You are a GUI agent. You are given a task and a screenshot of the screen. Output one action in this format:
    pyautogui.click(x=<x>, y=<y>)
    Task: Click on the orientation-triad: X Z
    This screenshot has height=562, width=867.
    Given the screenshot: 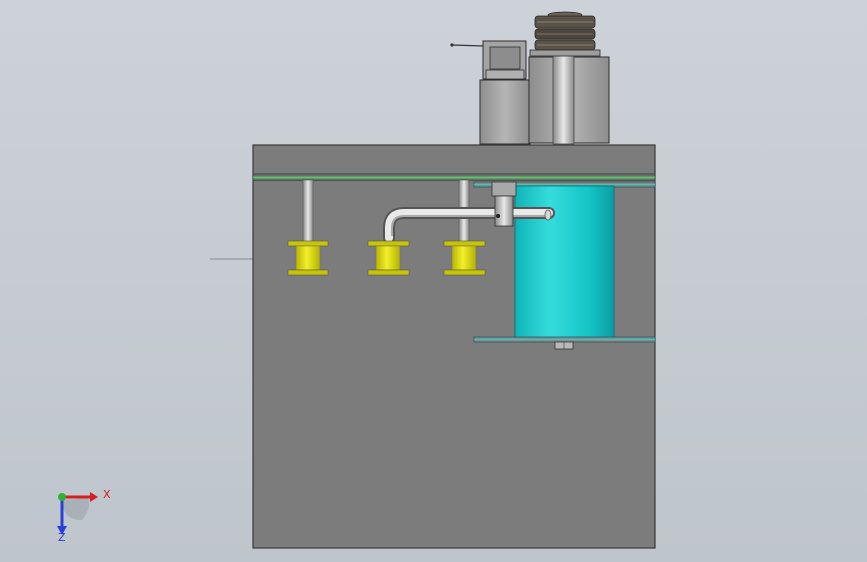 What is the action you would take?
    pyautogui.click(x=84, y=516)
    